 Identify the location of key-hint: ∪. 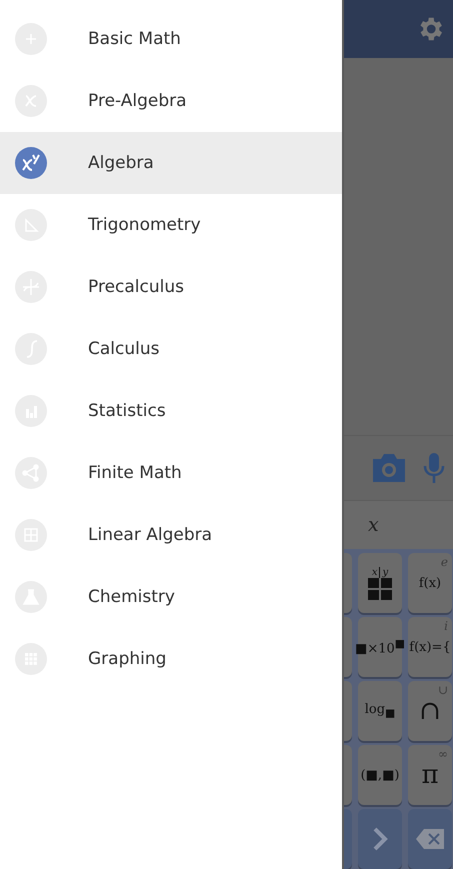
(443, 690).